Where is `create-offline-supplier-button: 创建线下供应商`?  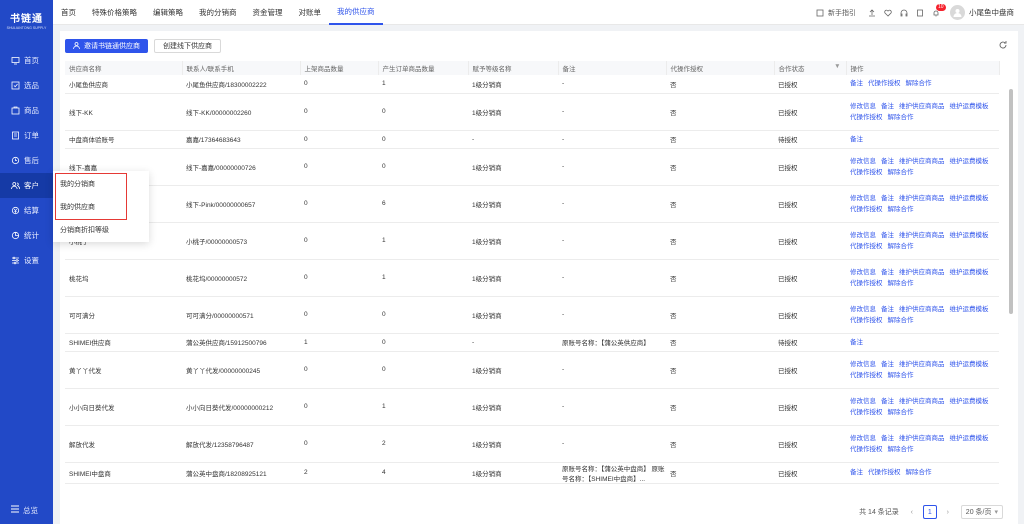
create-offline-supplier-button: 创建线下供应商 is located at coordinates (187, 46).